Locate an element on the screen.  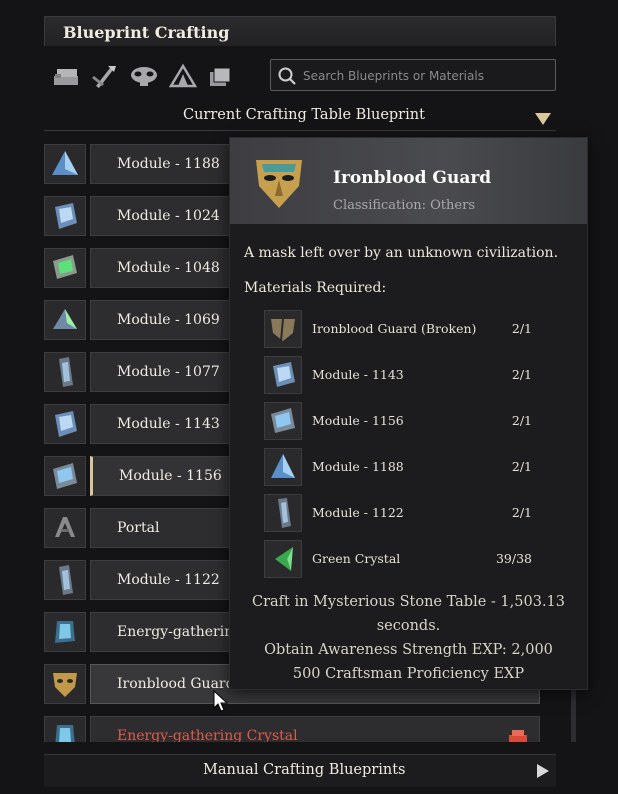
list-item-label: Module - 1024 is located at coordinates (168, 216).